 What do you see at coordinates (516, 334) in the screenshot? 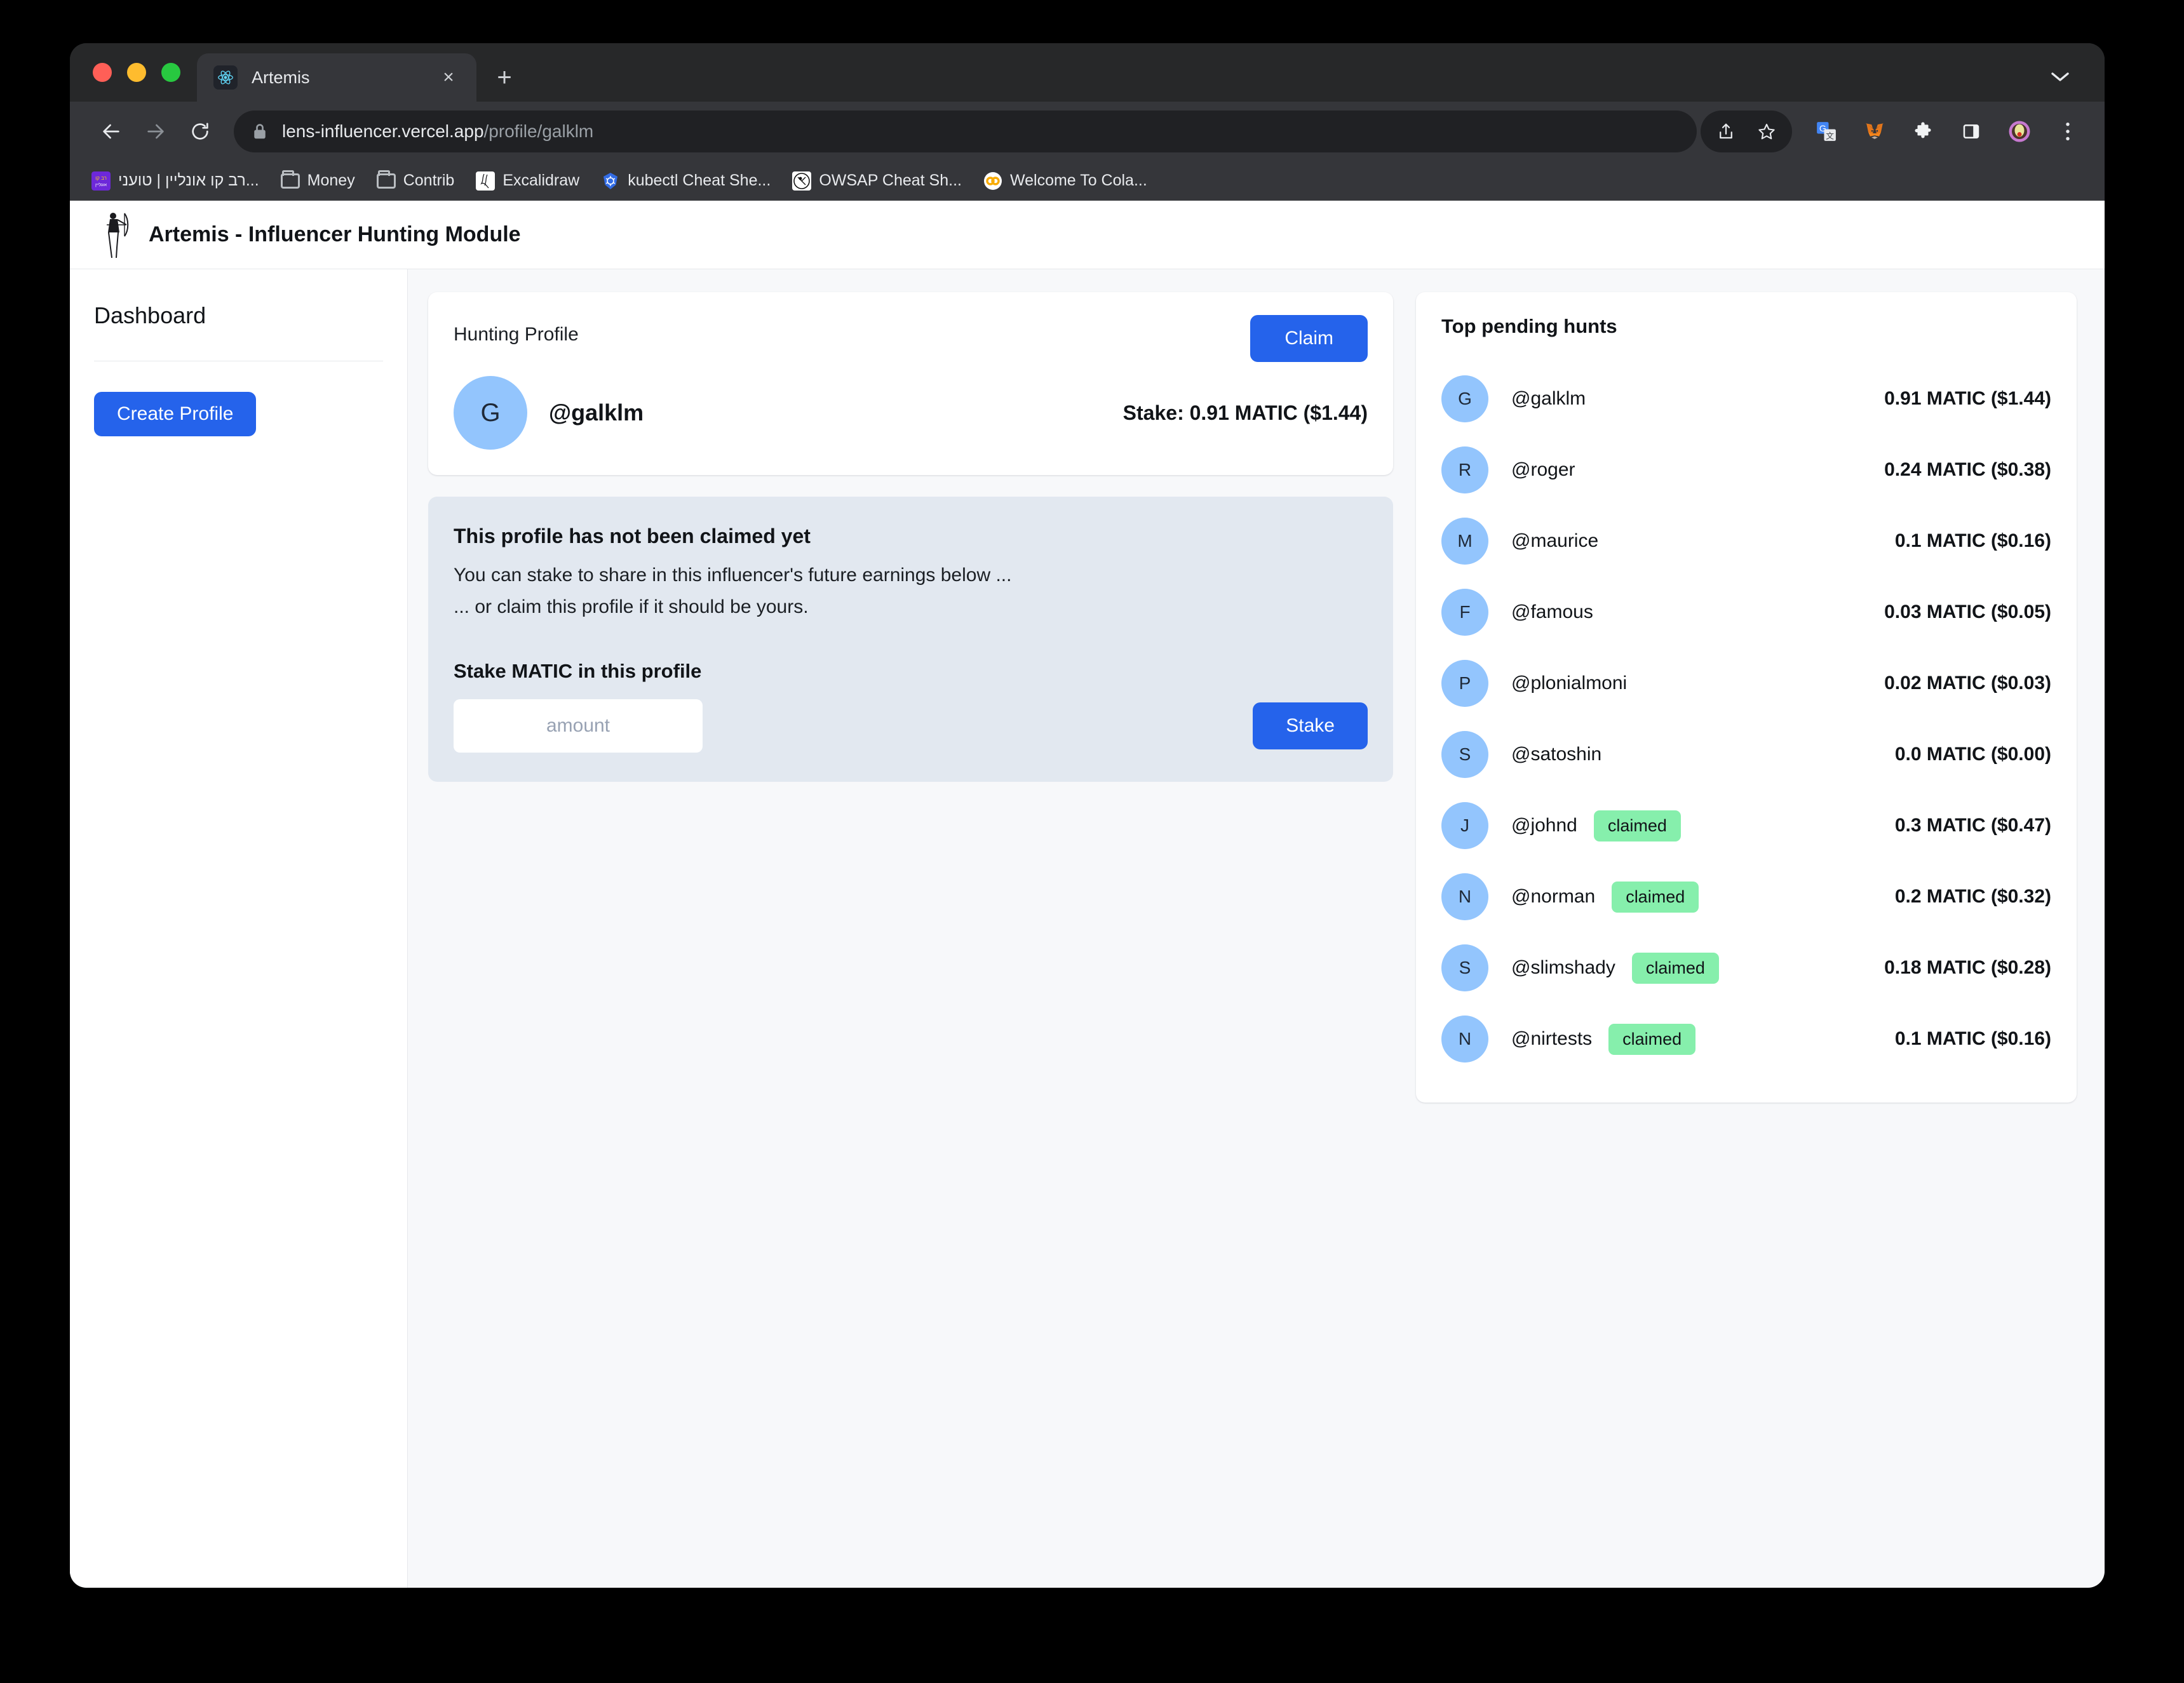
I see `hunting-profile-label: Hunting Profile` at bounding box center [516, 334].